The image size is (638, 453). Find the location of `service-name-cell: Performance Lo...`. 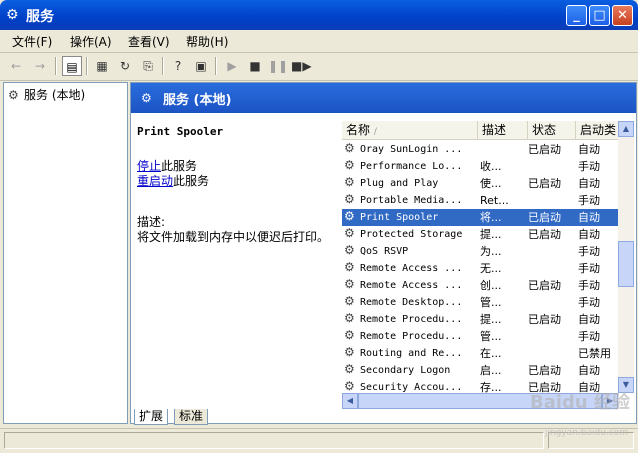

service-name-cell: Performance Lo... is located at coordinates (411, 166).